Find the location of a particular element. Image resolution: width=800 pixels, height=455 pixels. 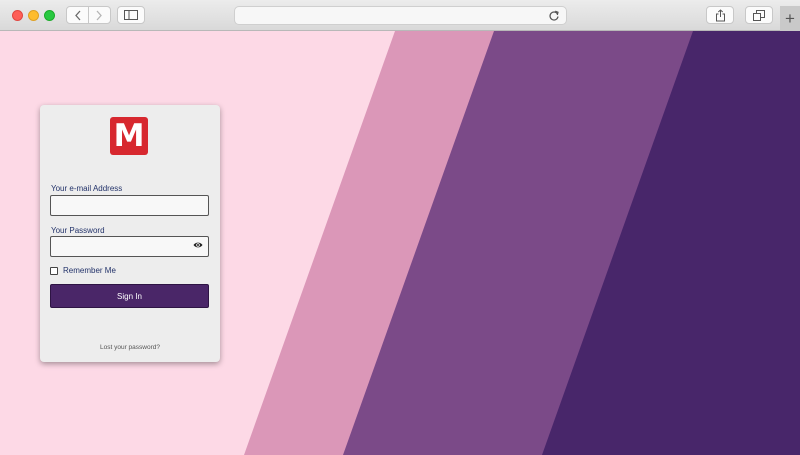

window-maximize-button is located at coordinates (49, 15).